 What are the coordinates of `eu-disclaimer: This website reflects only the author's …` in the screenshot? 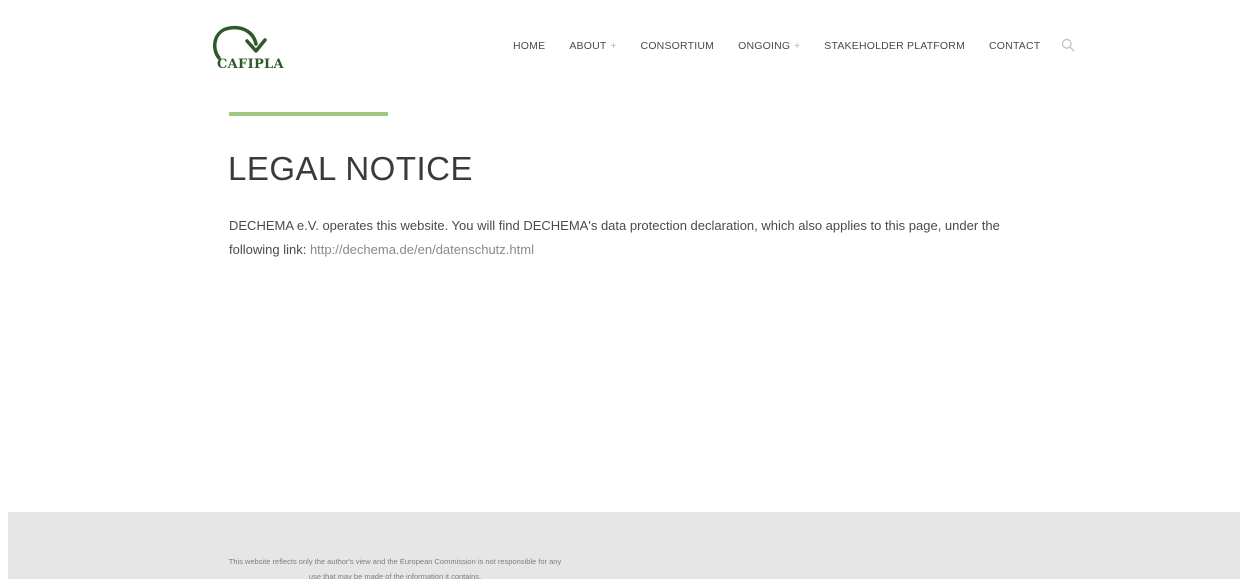 It's located at (395, 566).